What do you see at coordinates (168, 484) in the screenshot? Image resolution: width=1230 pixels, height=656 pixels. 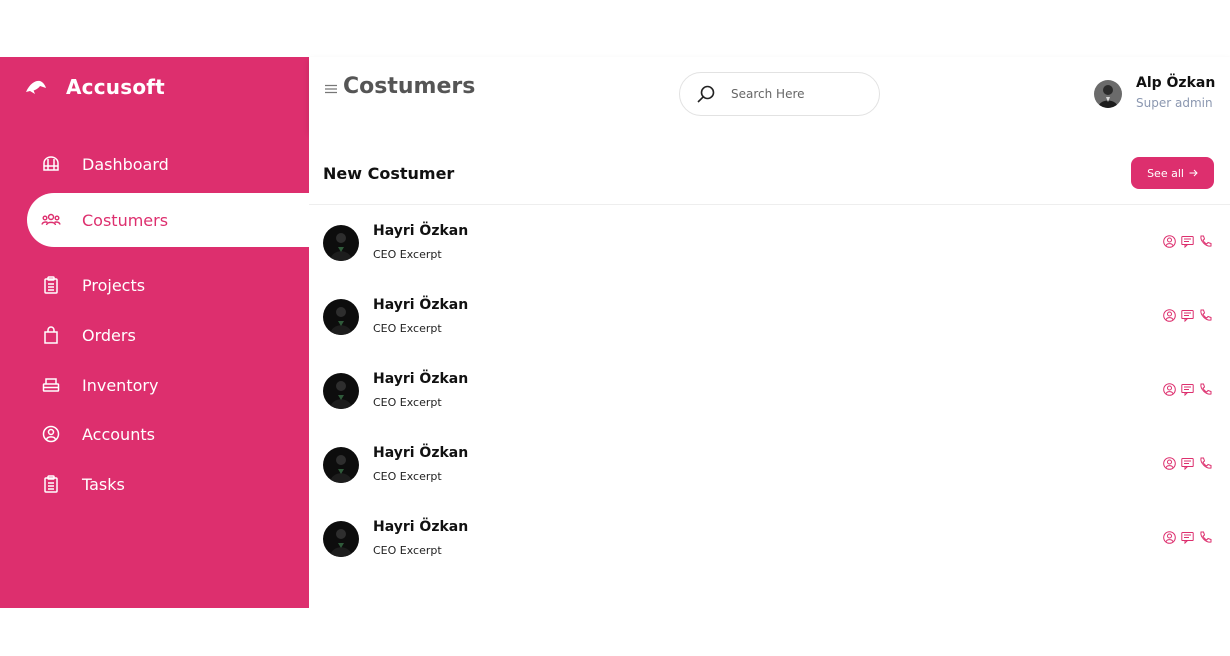 I see `sidebar-item-tasks: Tasks` at bounding box center [168, 484].